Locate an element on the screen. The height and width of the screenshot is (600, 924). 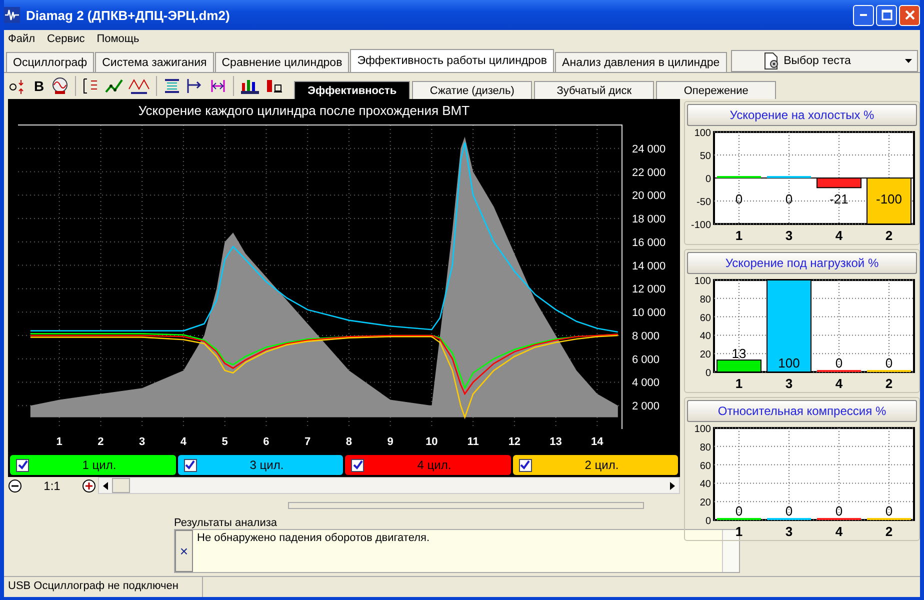
bar-icon is located at coordinates (274, 86).